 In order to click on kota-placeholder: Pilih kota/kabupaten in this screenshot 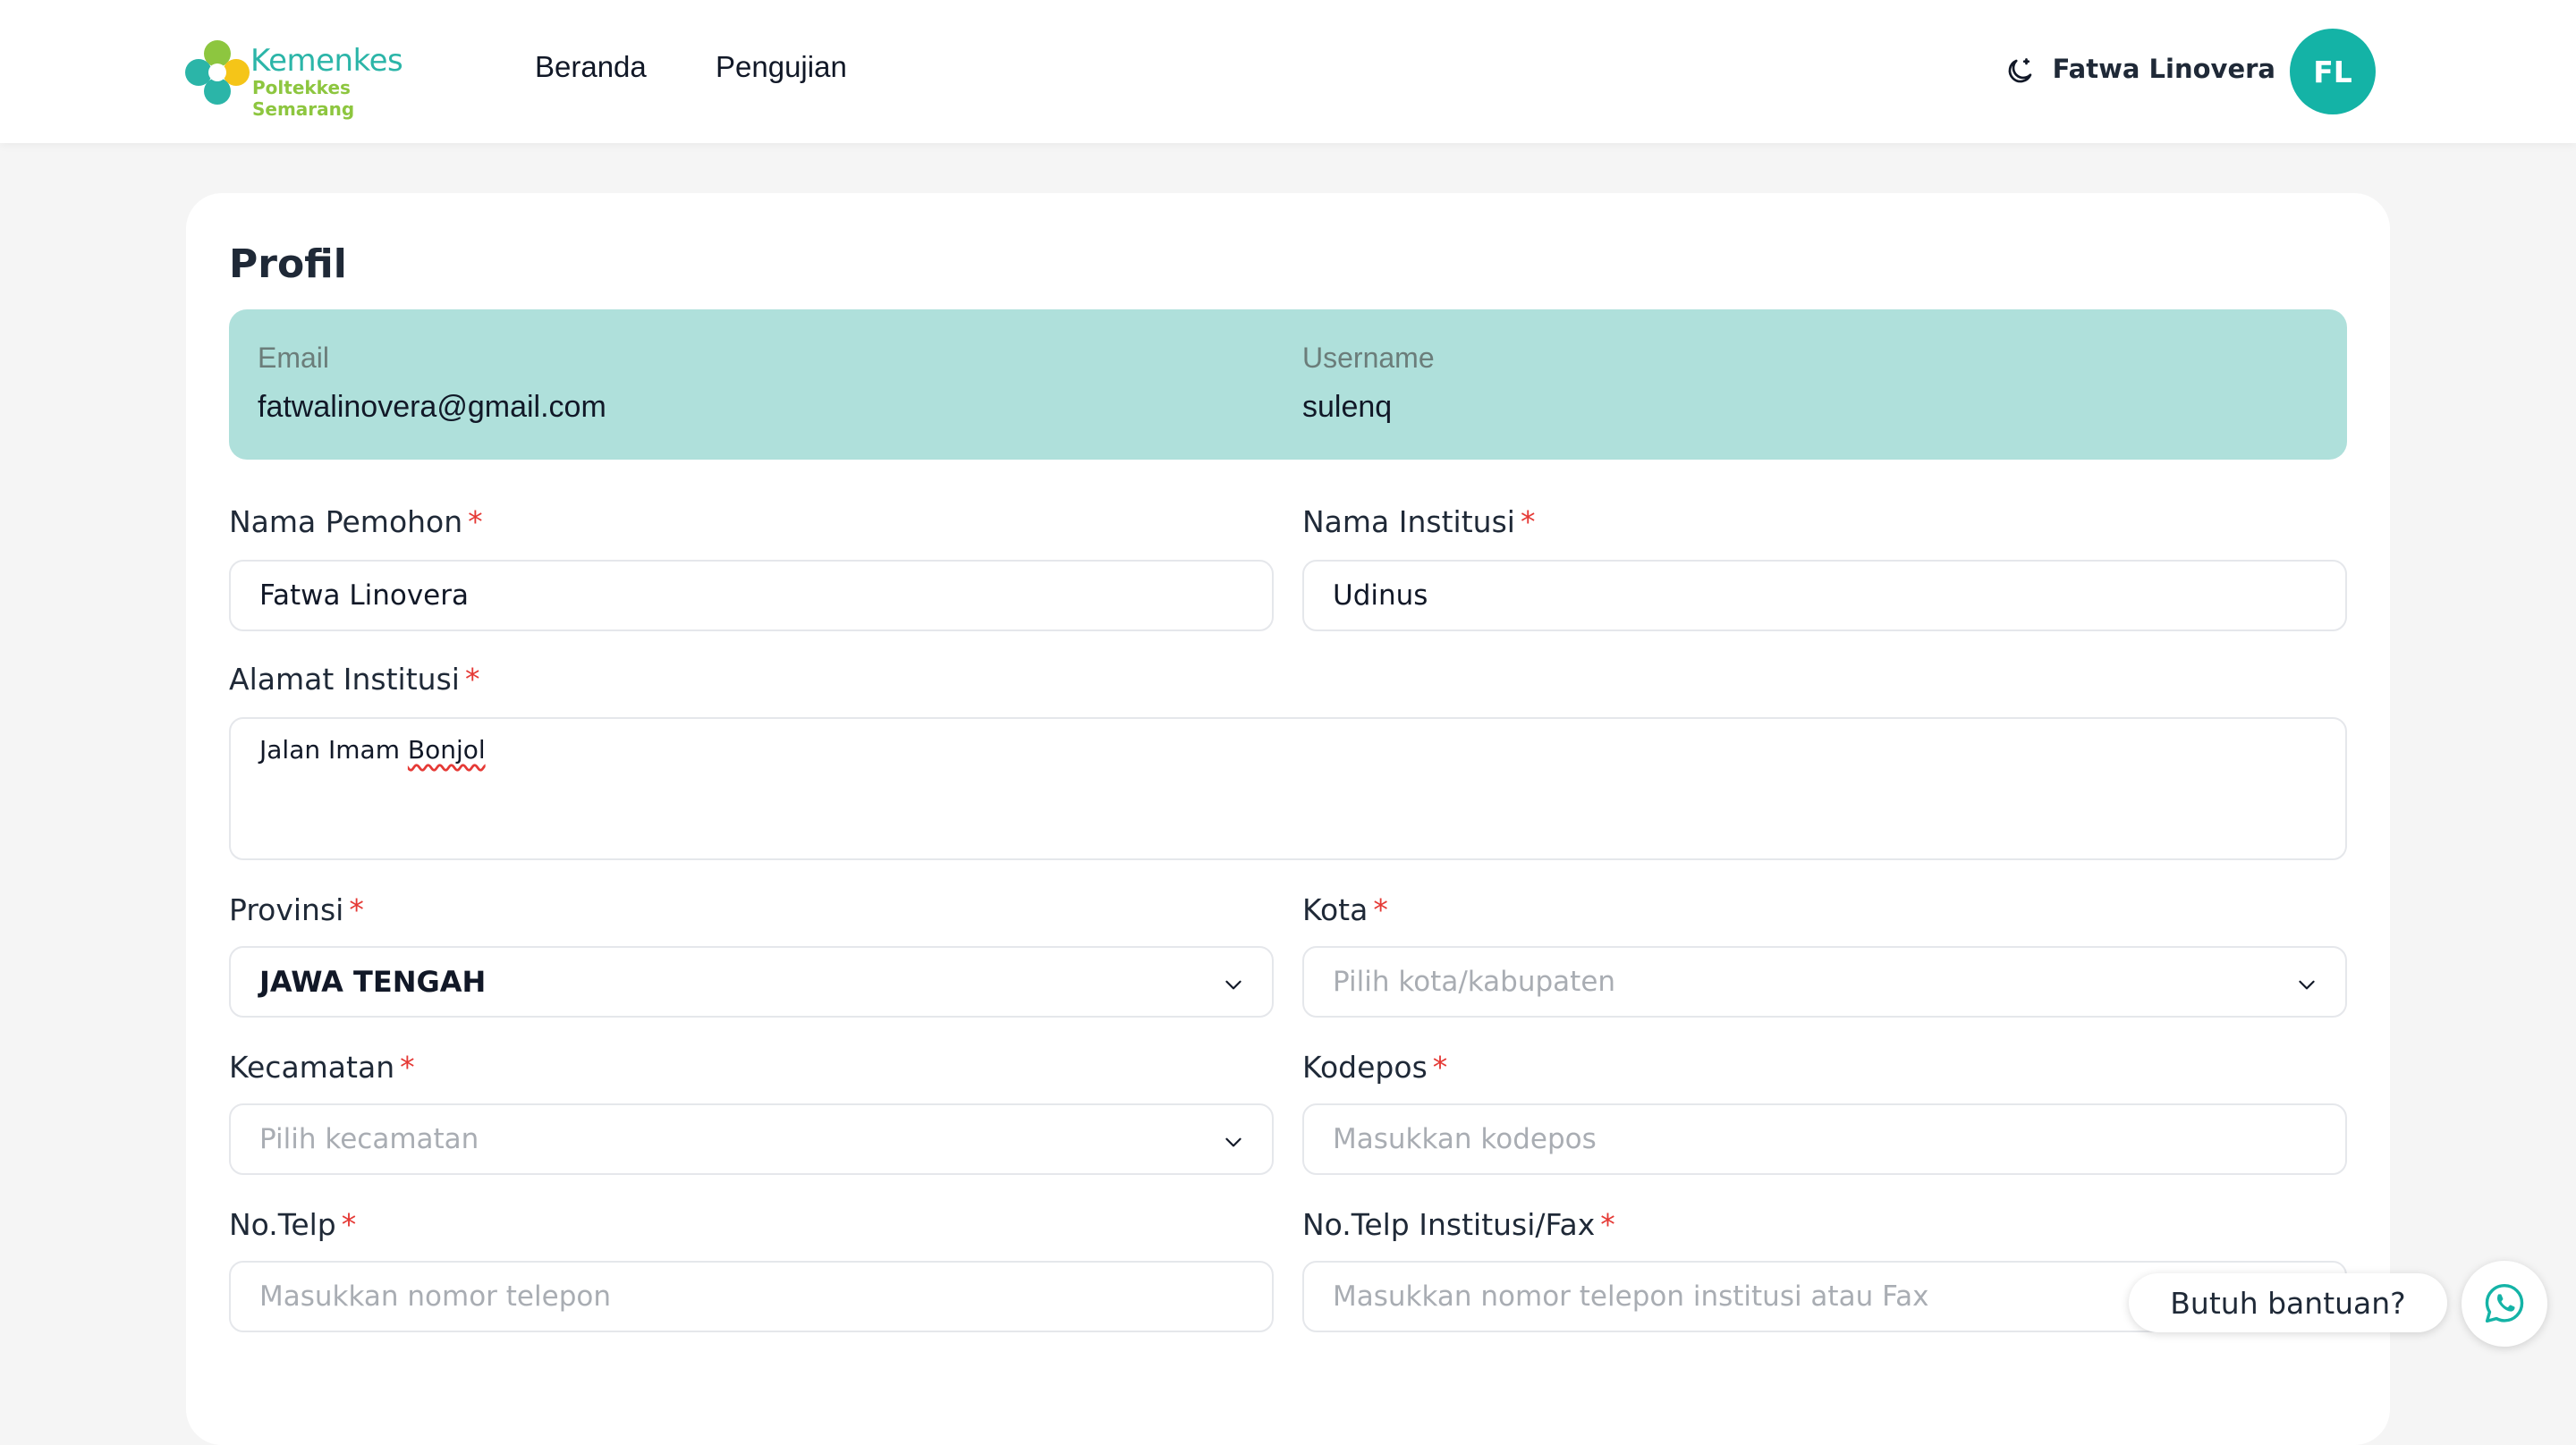, I will do `click(1474, 982)`.